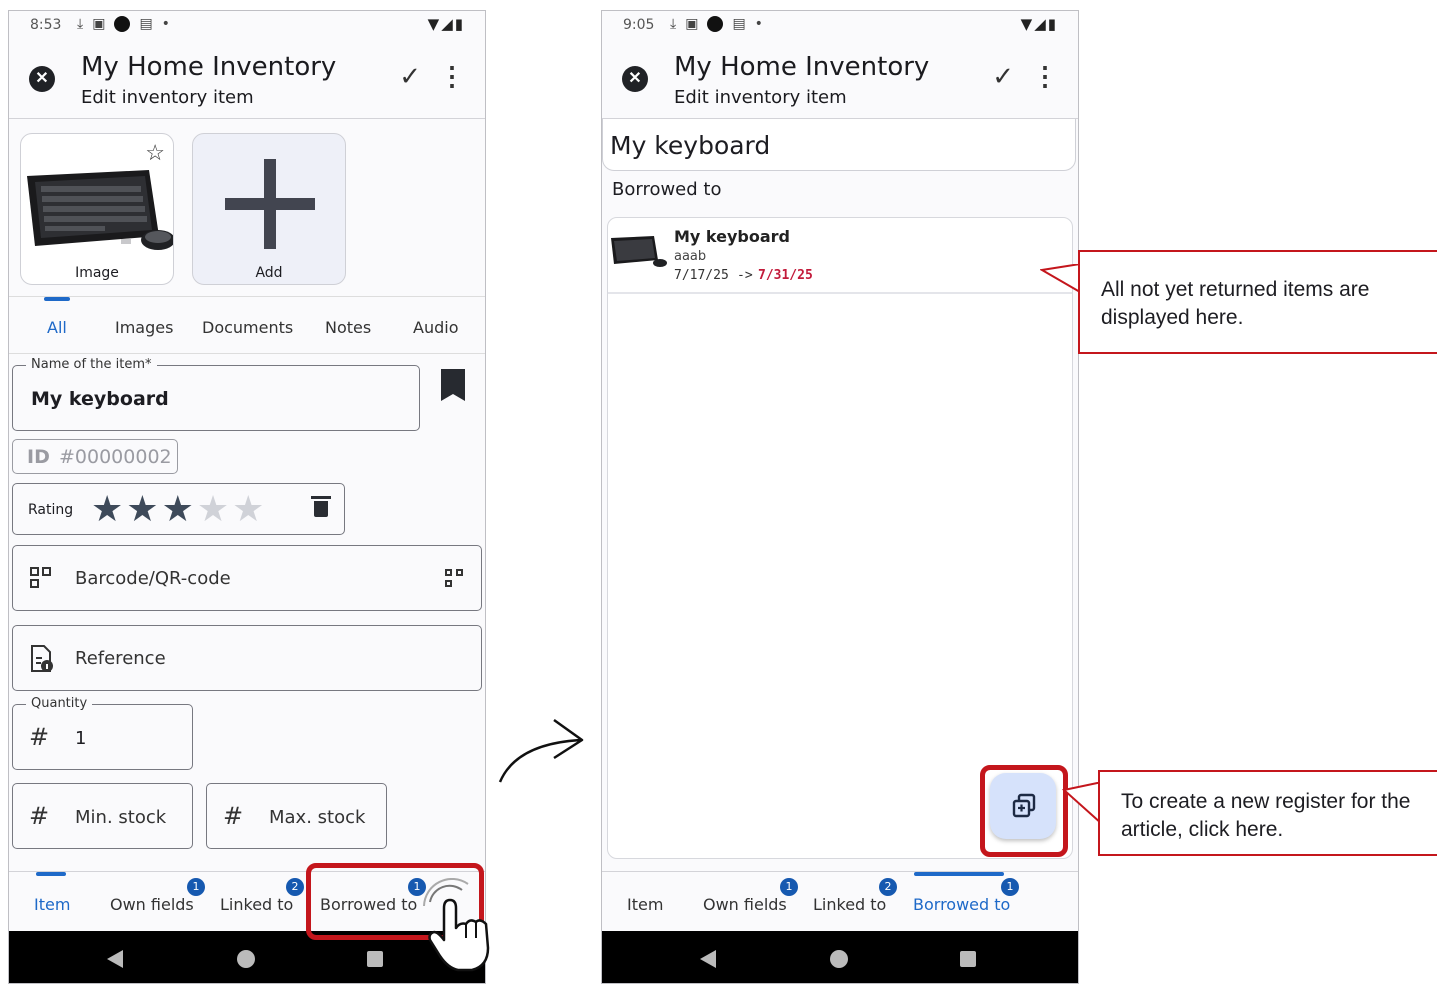 Image resolution: width=1437 pixels, height=984 pixels. Describe the element at coordinates (102, 733) in the screenshot. I see `quantity-field: Quantity # 1` at that location.